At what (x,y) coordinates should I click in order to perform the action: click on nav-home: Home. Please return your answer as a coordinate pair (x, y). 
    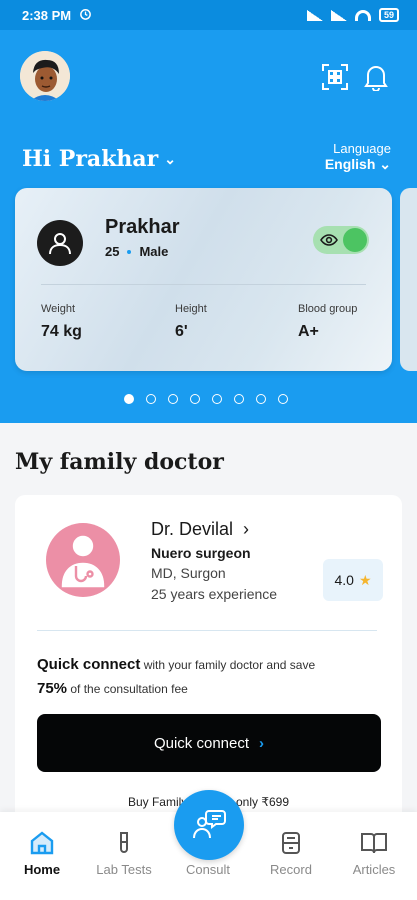
    Looking at the image, I should click on (42, 853).